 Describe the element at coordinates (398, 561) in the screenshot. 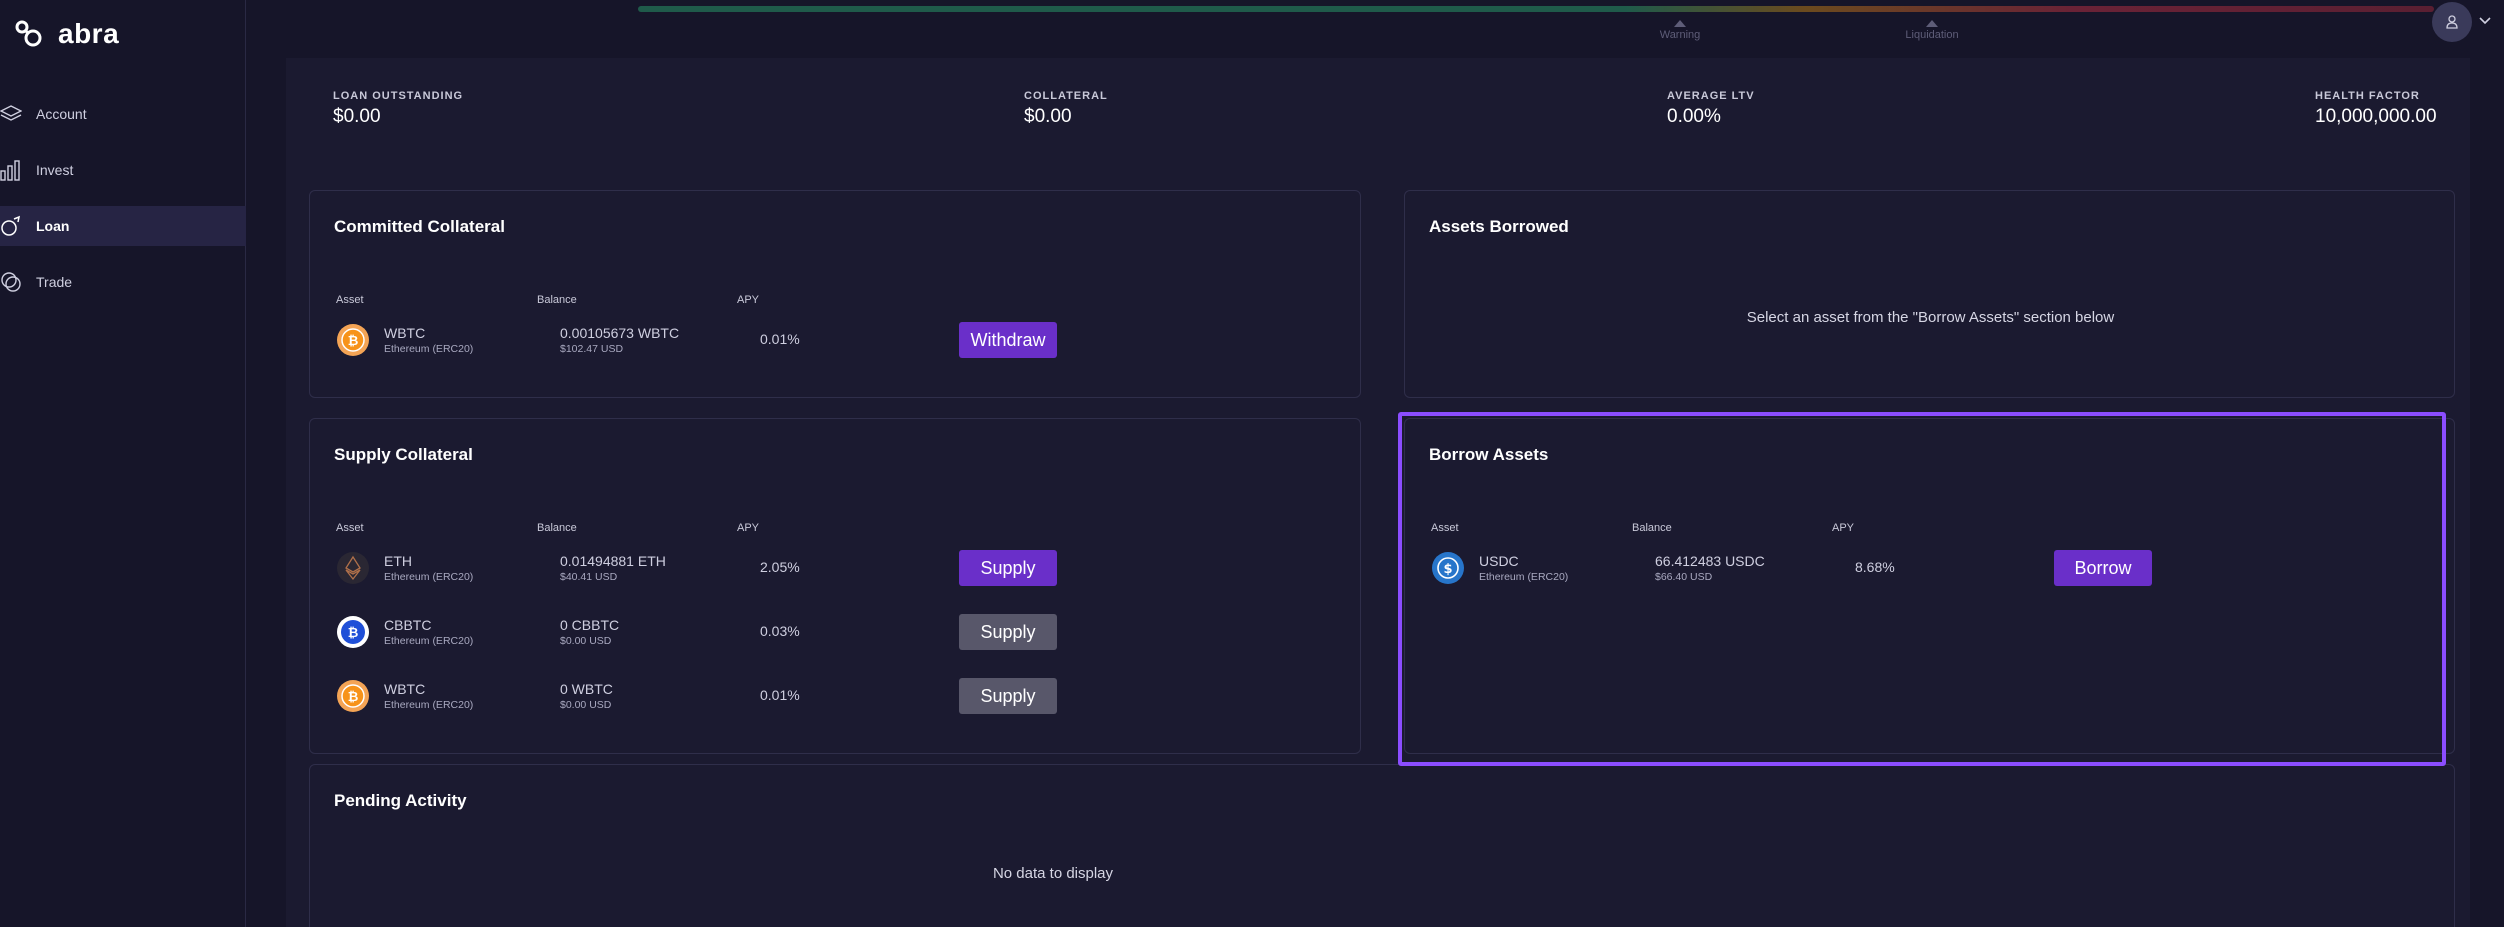

I see `asset-name: ETH` at that location.